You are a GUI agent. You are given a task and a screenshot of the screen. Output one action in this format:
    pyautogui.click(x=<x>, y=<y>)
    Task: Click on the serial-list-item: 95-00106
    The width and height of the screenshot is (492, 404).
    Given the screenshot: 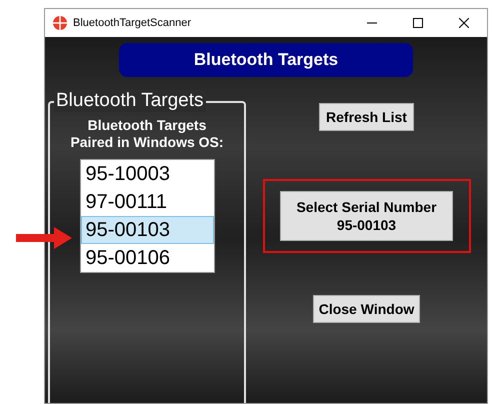 What is the action you would take?
    pyautogui.click(x=147, y=258)
    